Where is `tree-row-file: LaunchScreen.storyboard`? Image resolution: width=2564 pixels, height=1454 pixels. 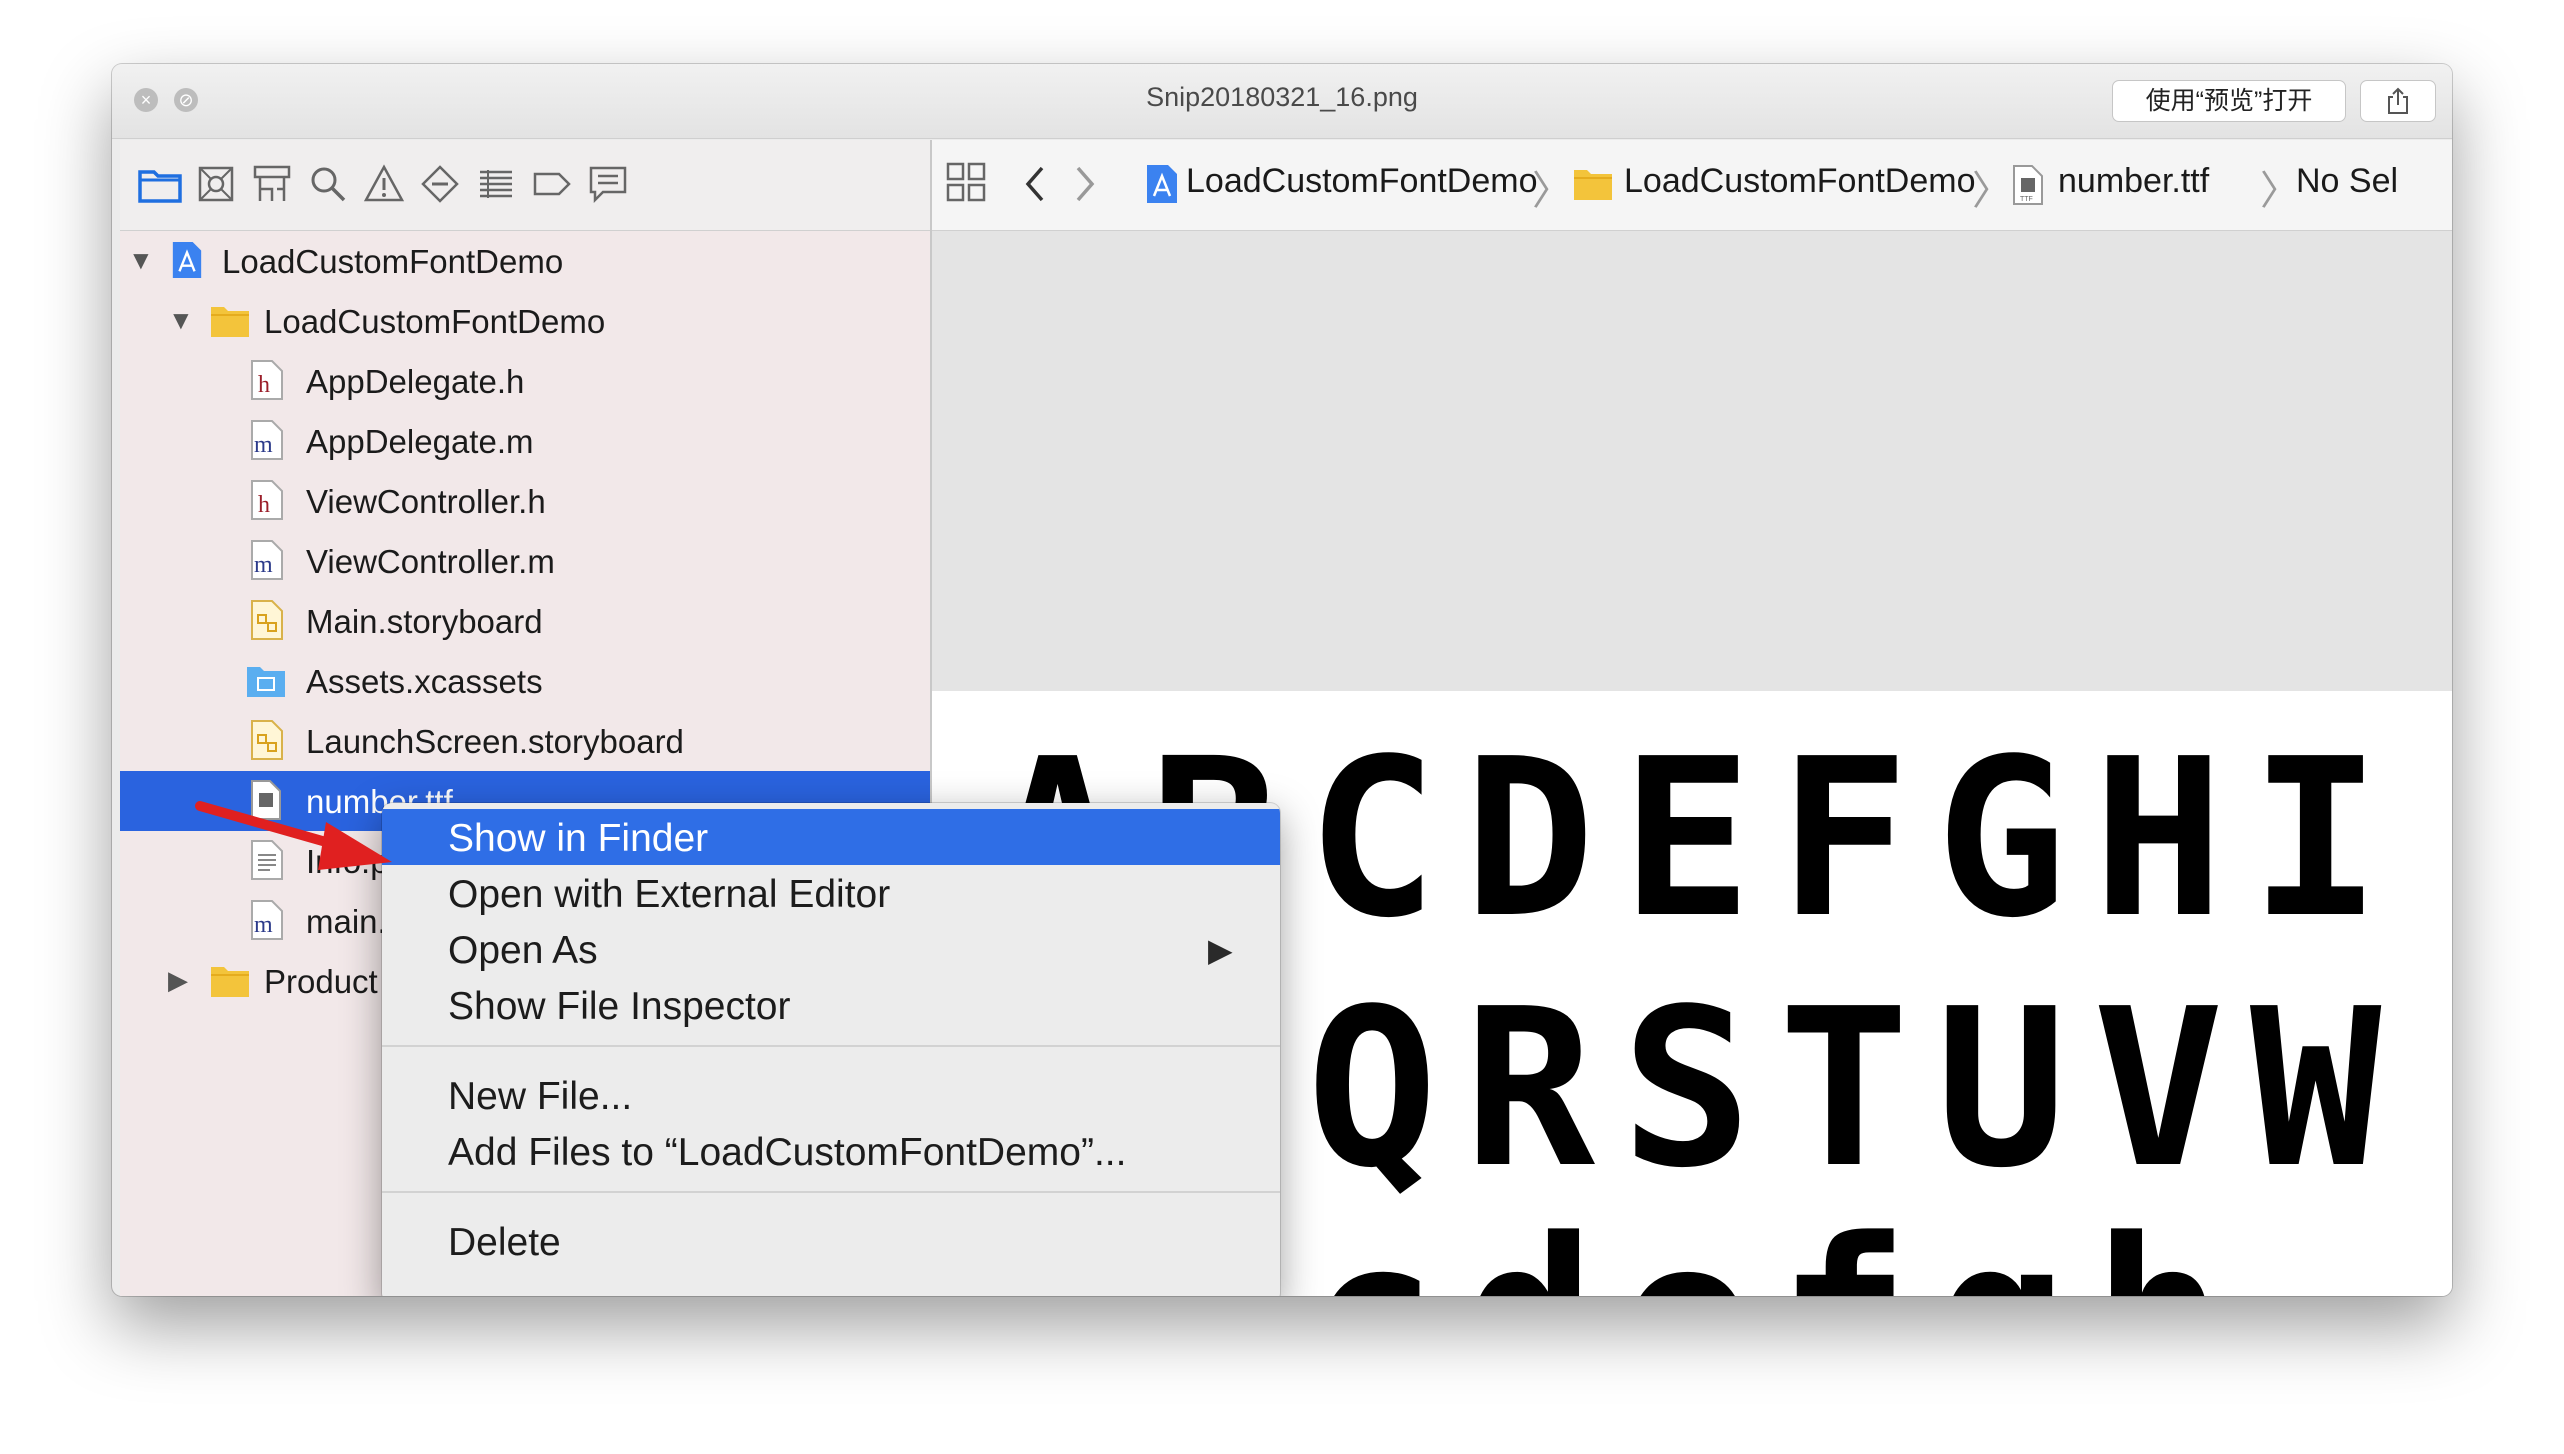 tree-row-file: LaunchScreen.storyboard is located at coordinates (525, 741).